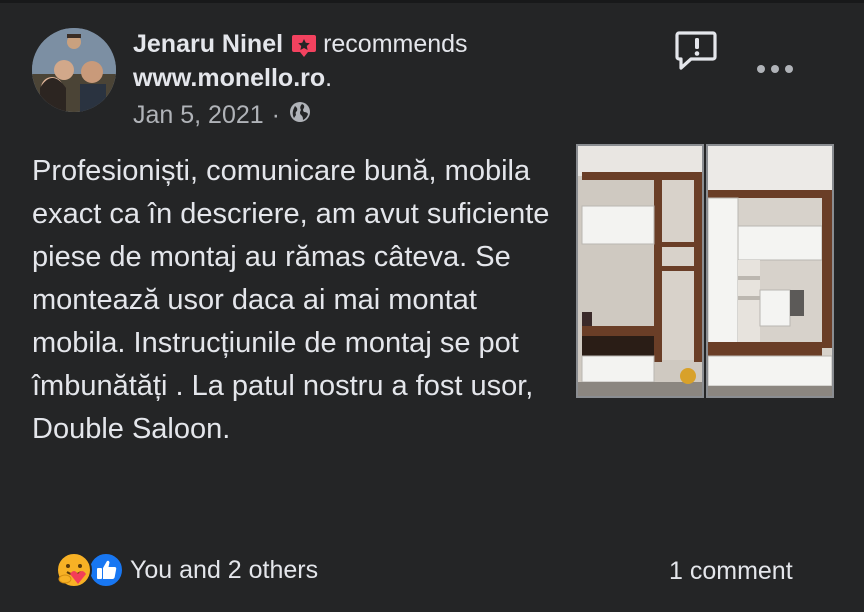 The image size is (864, 612). I want to click on care-reaction-icon, so click(74, 570).